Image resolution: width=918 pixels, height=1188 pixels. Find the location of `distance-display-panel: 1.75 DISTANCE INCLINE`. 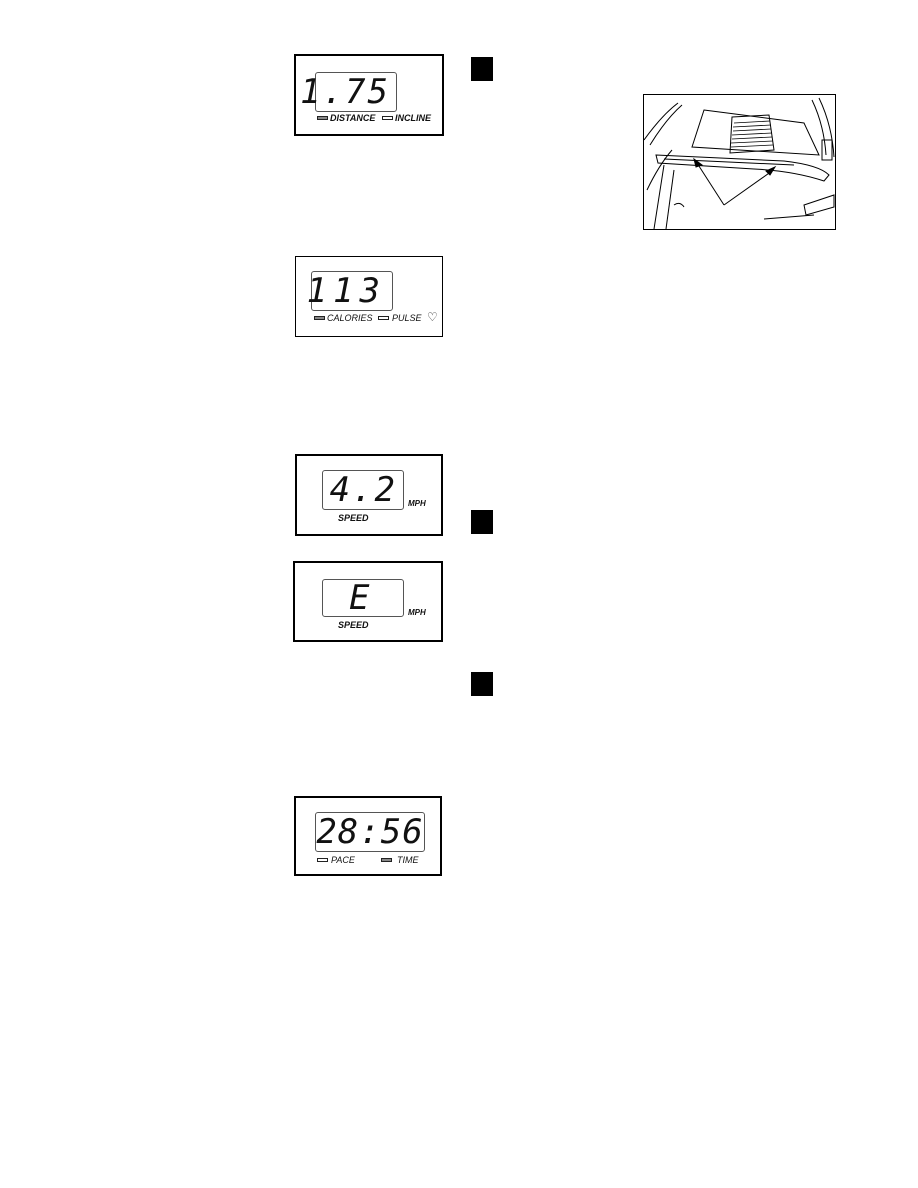

distance-display-panel: 1.75 DISTANCE INCLINE is located at coordinates (369, 95).